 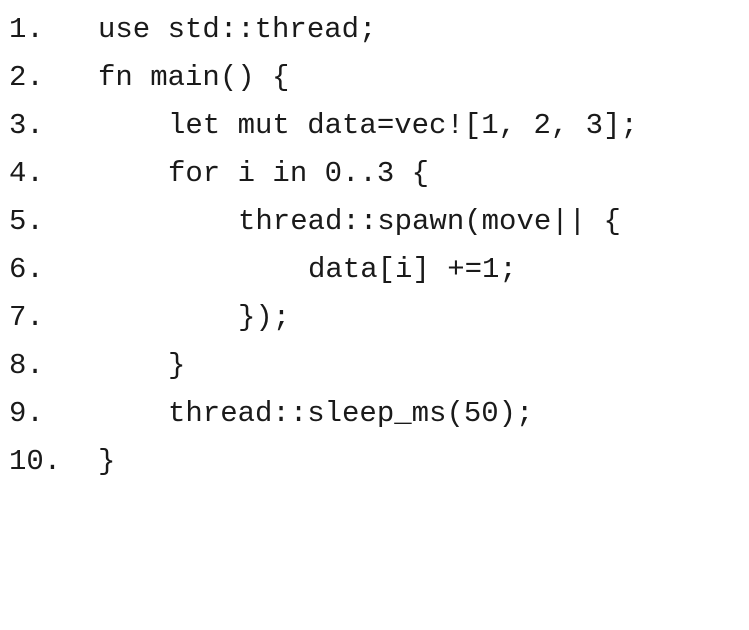 I want to click on line-number: 1., so click(x=26, y=29).